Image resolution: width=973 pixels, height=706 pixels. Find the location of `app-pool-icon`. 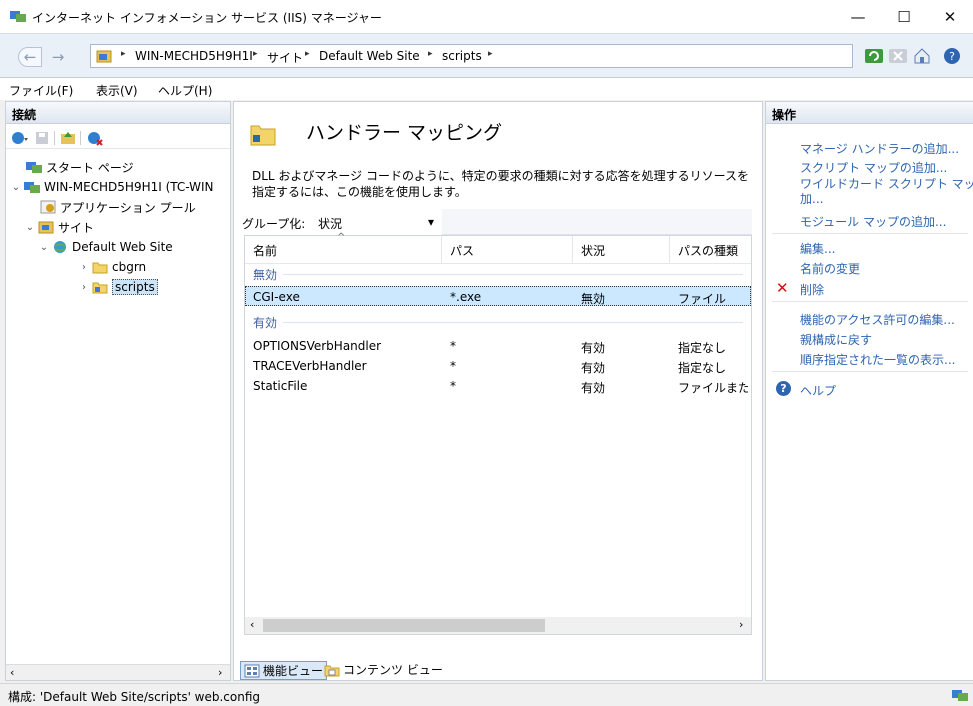

app-pool-icon is located at coordinates (48, 207).